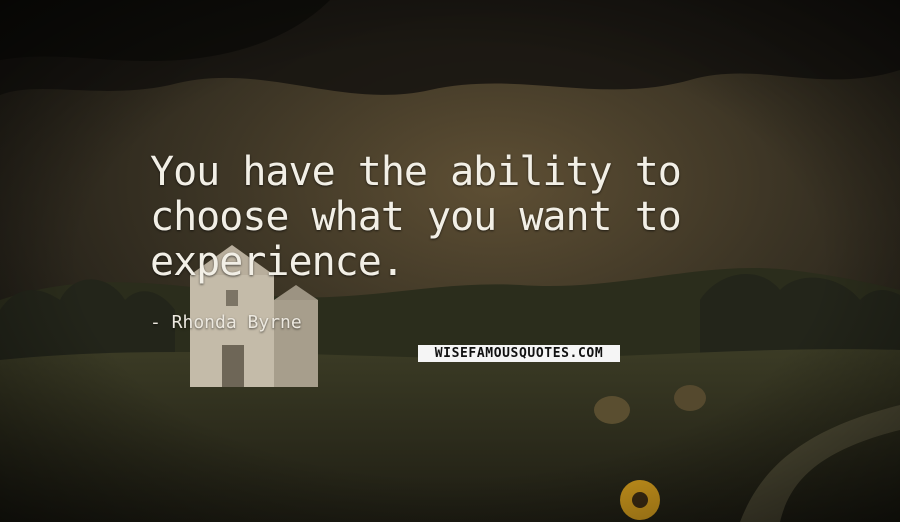 This screenshot has height=522, width=900. I want to click on quote-author: - Rhonda Byrne, so click(226, 322).